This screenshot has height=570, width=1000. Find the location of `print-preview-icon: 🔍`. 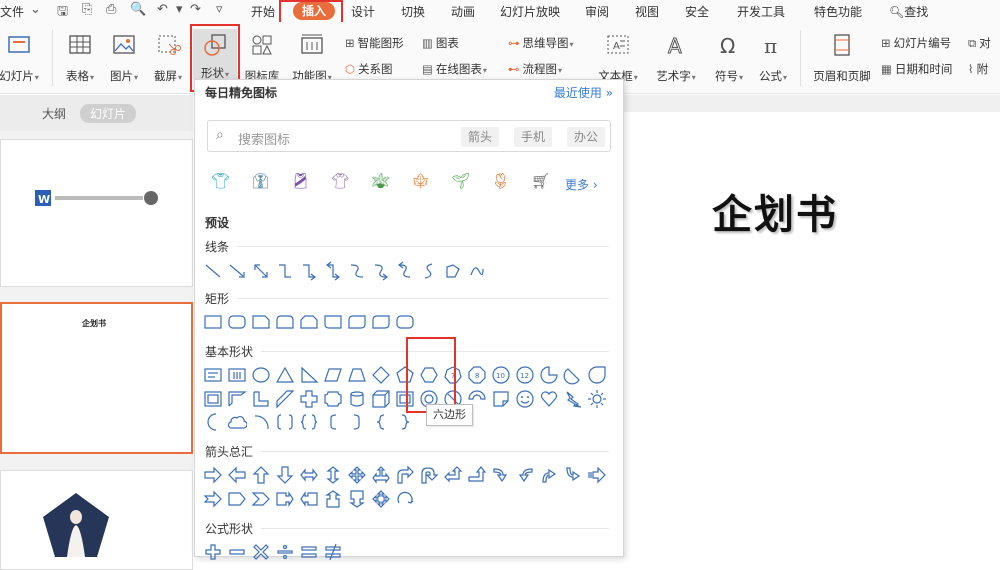

print-preview-icon: 🔍 is located at coordinates (138, 9).